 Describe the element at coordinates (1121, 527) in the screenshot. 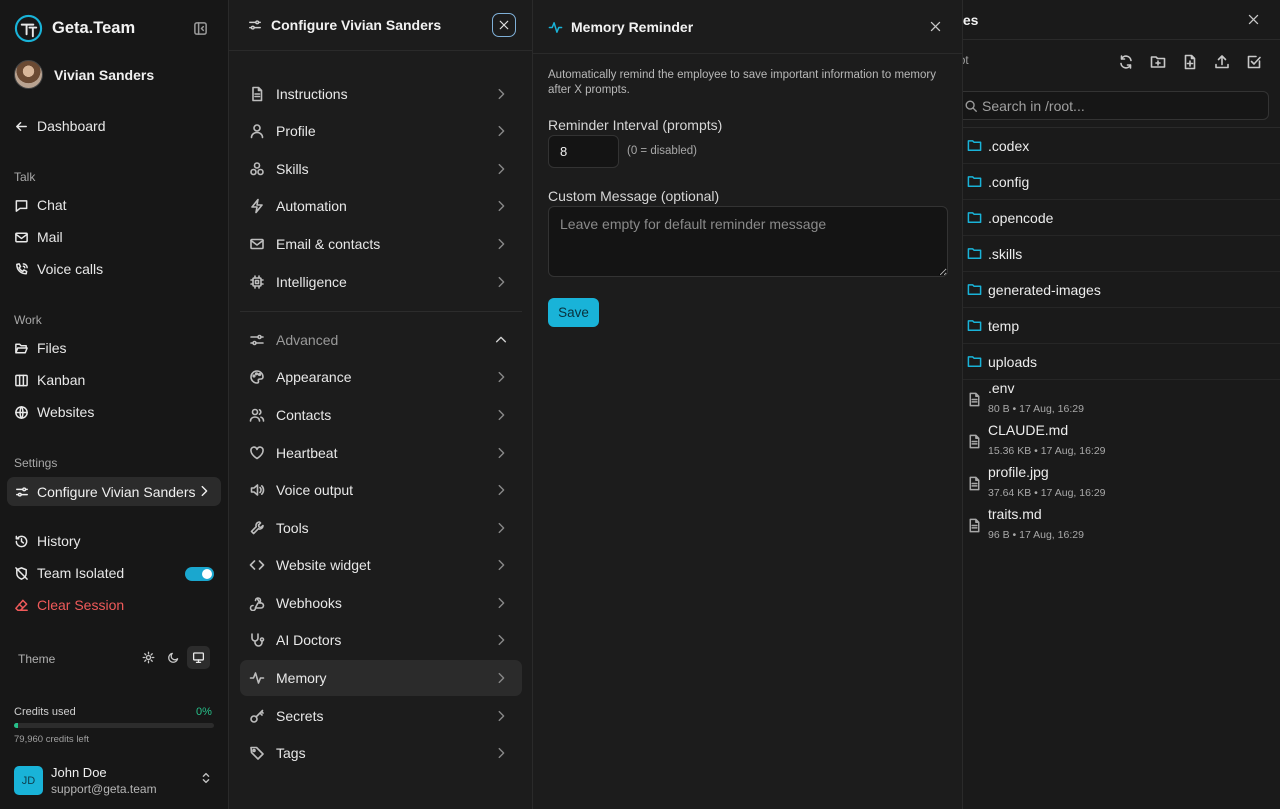

I see `file-row: traits.md 96 B • 17 Aug, 16:29` at that location.